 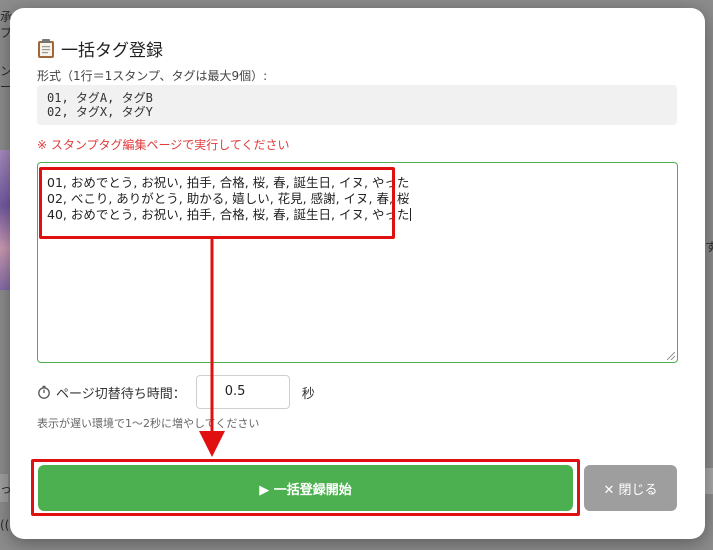 What do you see at coordinates (357, 105) in the screenshot?
I see `format-example: 01, タグA, タグB 02, タグX, タグY` at bounding box center [357, 105].